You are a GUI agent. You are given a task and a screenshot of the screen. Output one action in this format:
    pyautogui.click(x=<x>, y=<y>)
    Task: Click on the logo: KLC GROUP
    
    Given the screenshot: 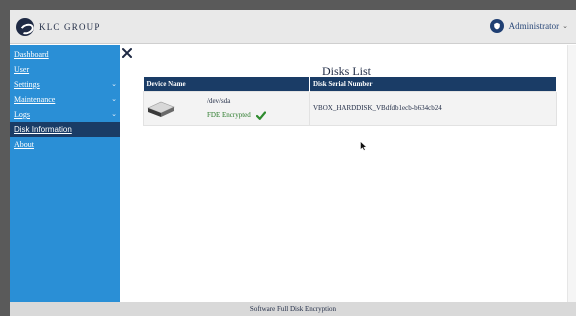 What is the action you would take?
    pyautogui.click(x=58, y=27)
    